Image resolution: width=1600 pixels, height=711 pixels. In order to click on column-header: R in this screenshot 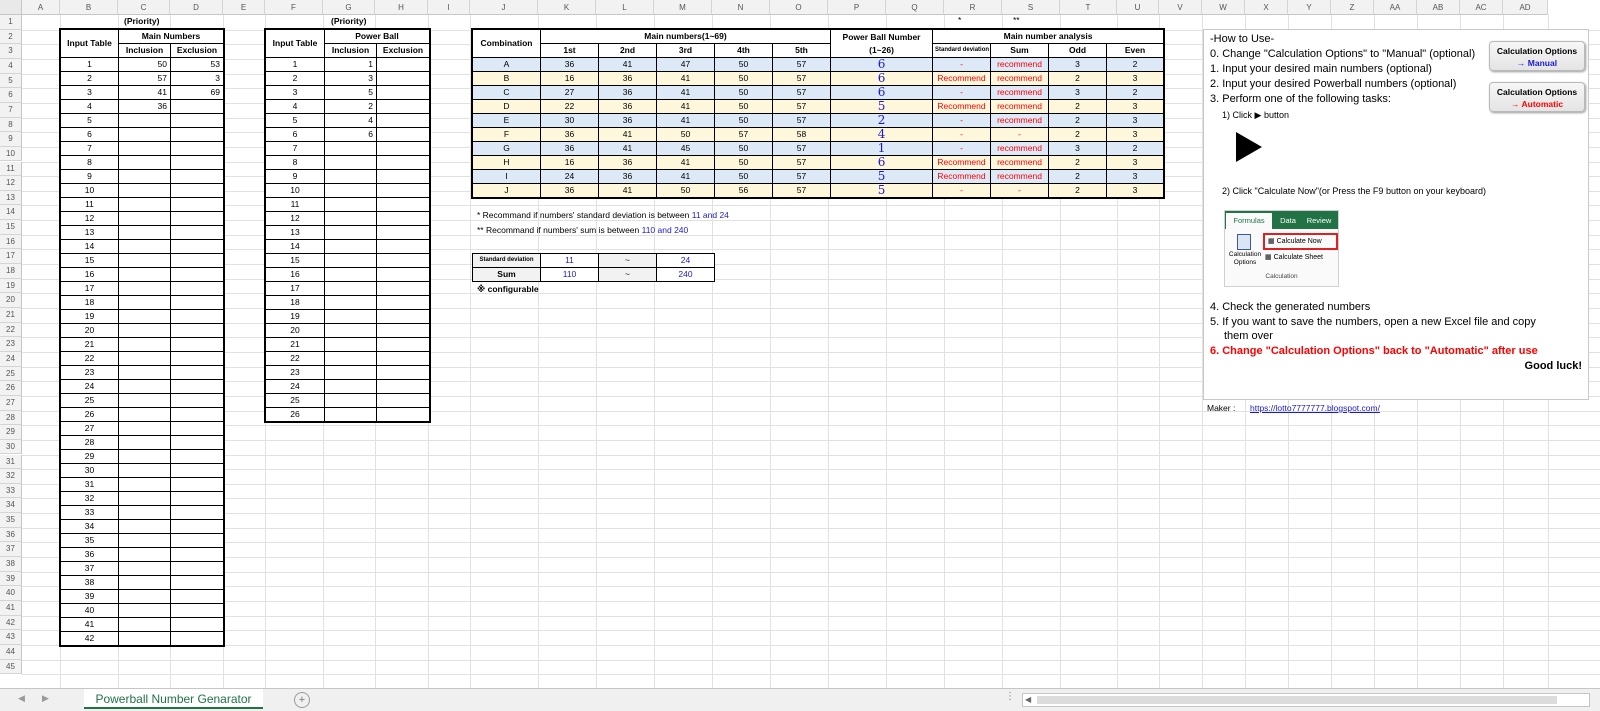, I will do `click(973, 7)`.